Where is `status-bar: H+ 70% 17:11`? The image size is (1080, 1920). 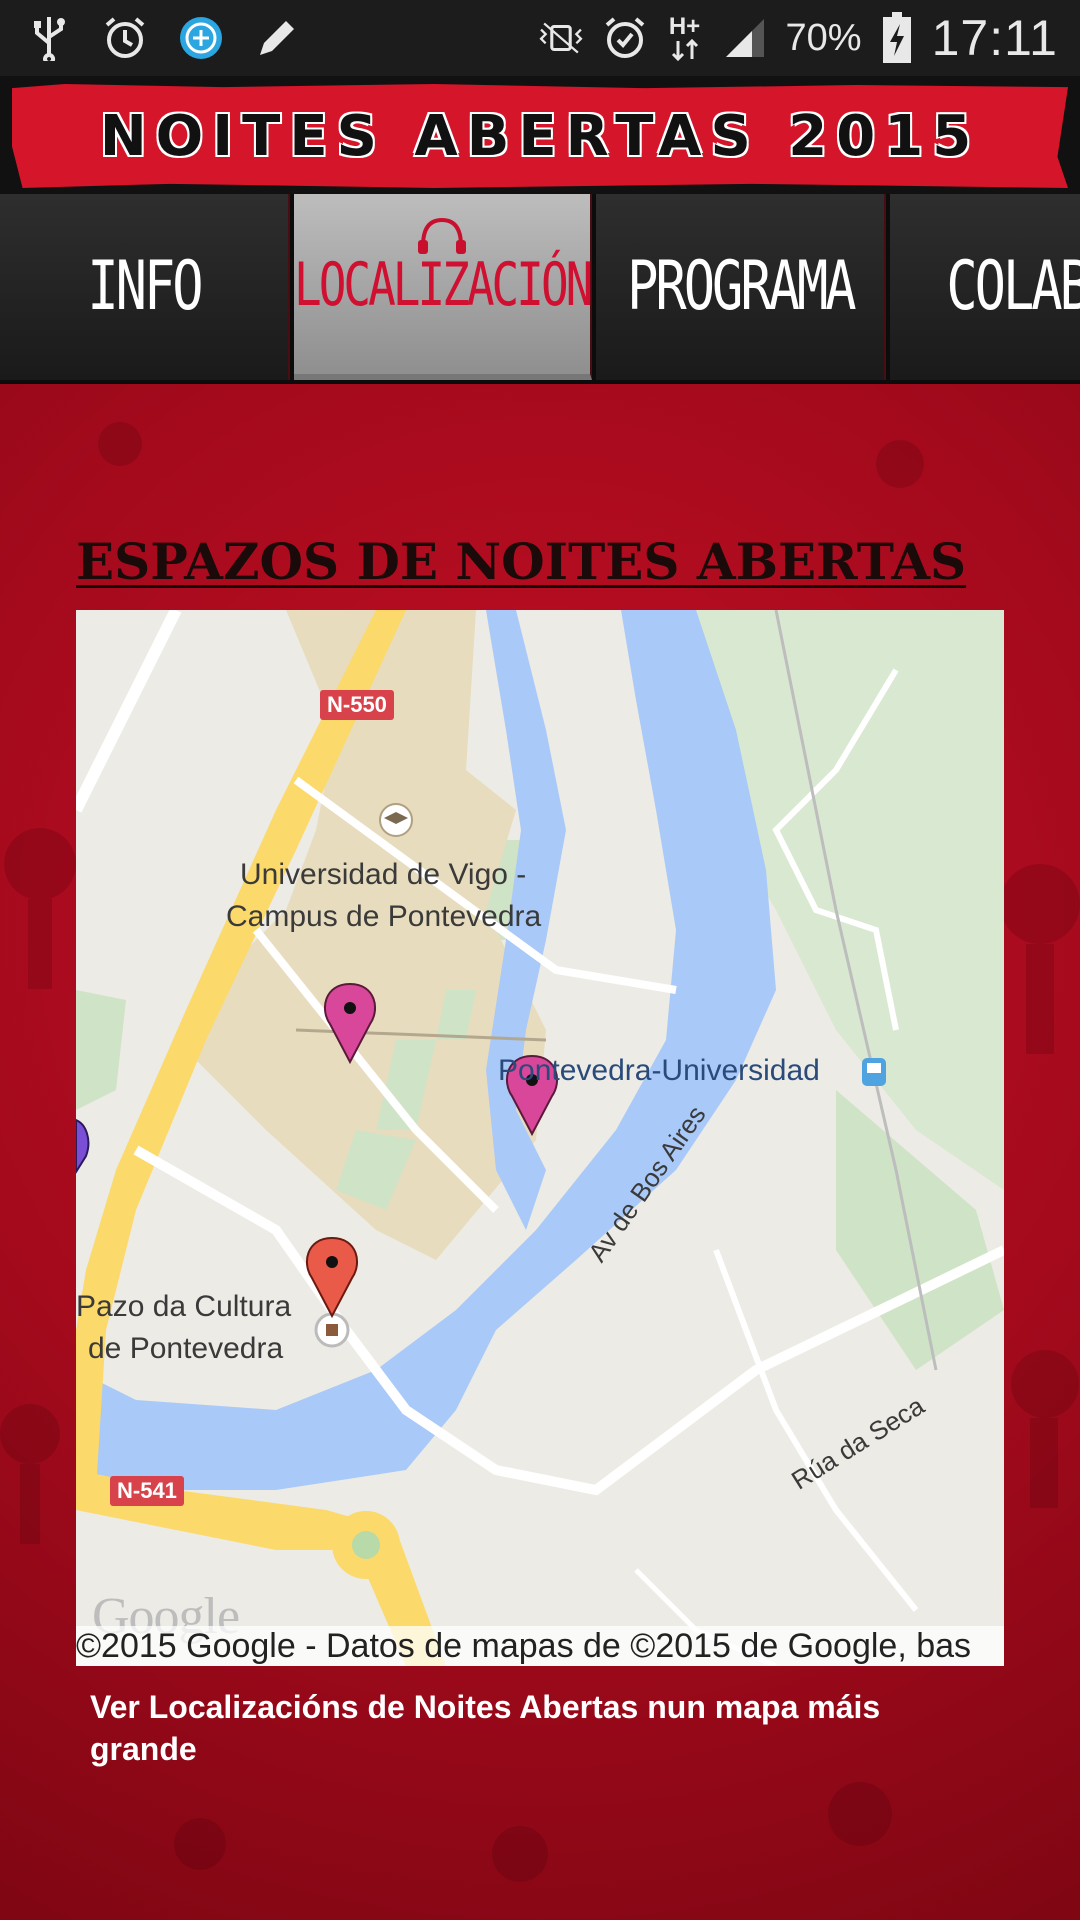 status-bar: H+ 70% 17:11 is located at coordinates (540, 38).